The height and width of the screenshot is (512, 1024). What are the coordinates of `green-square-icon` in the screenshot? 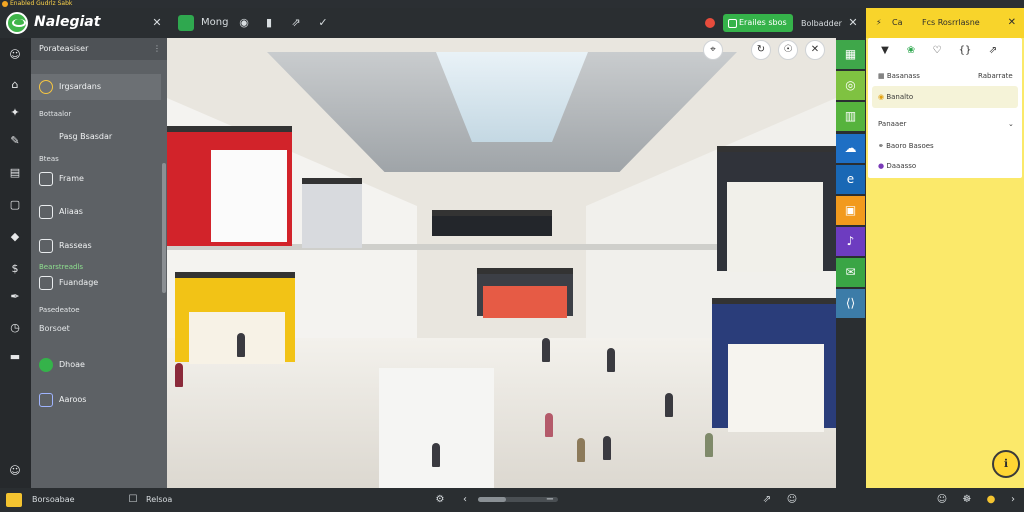 It's located at (186, 23).